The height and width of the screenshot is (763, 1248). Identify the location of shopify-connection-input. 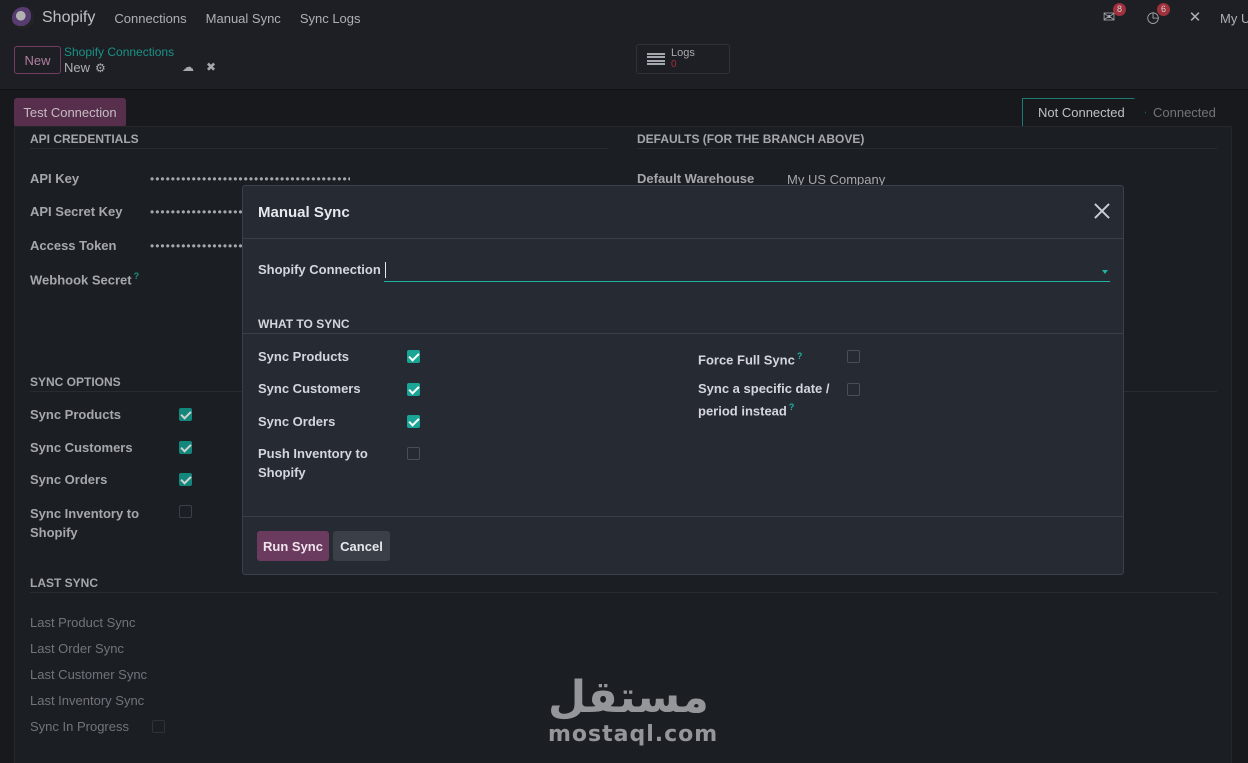
(747, 272).